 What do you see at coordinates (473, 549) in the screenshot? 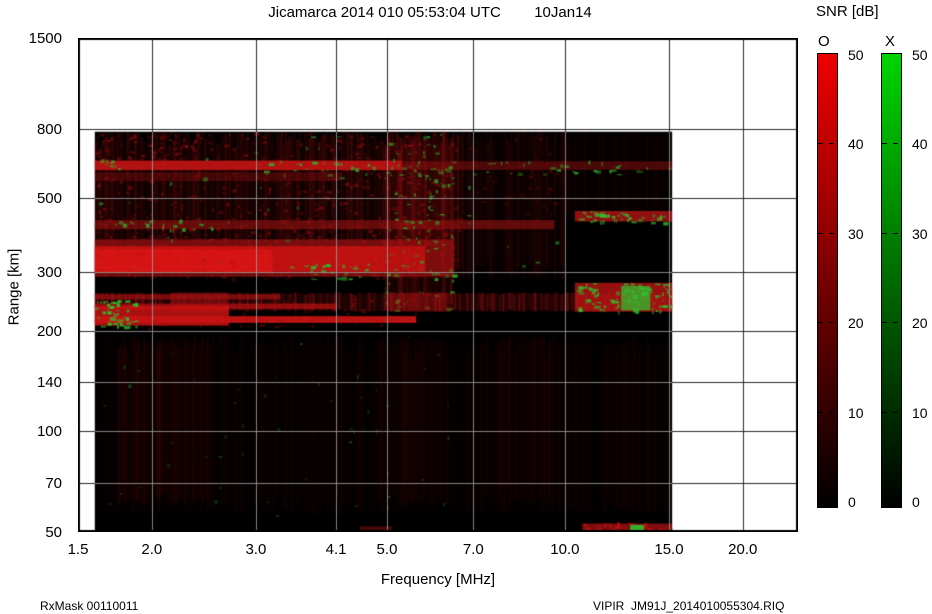
I see `x-tick-label: 7.0` at bounding box center [473, 549].